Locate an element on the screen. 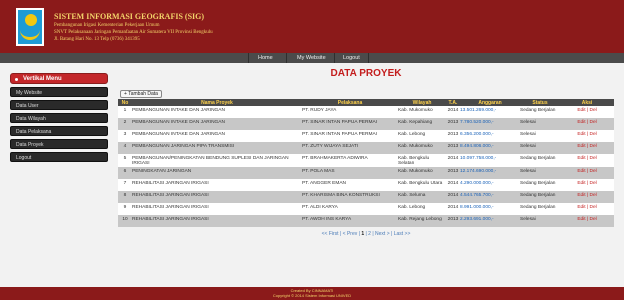 The image size is (624, 300). nav-my-website: My Website is located at coordinates (311, 58).